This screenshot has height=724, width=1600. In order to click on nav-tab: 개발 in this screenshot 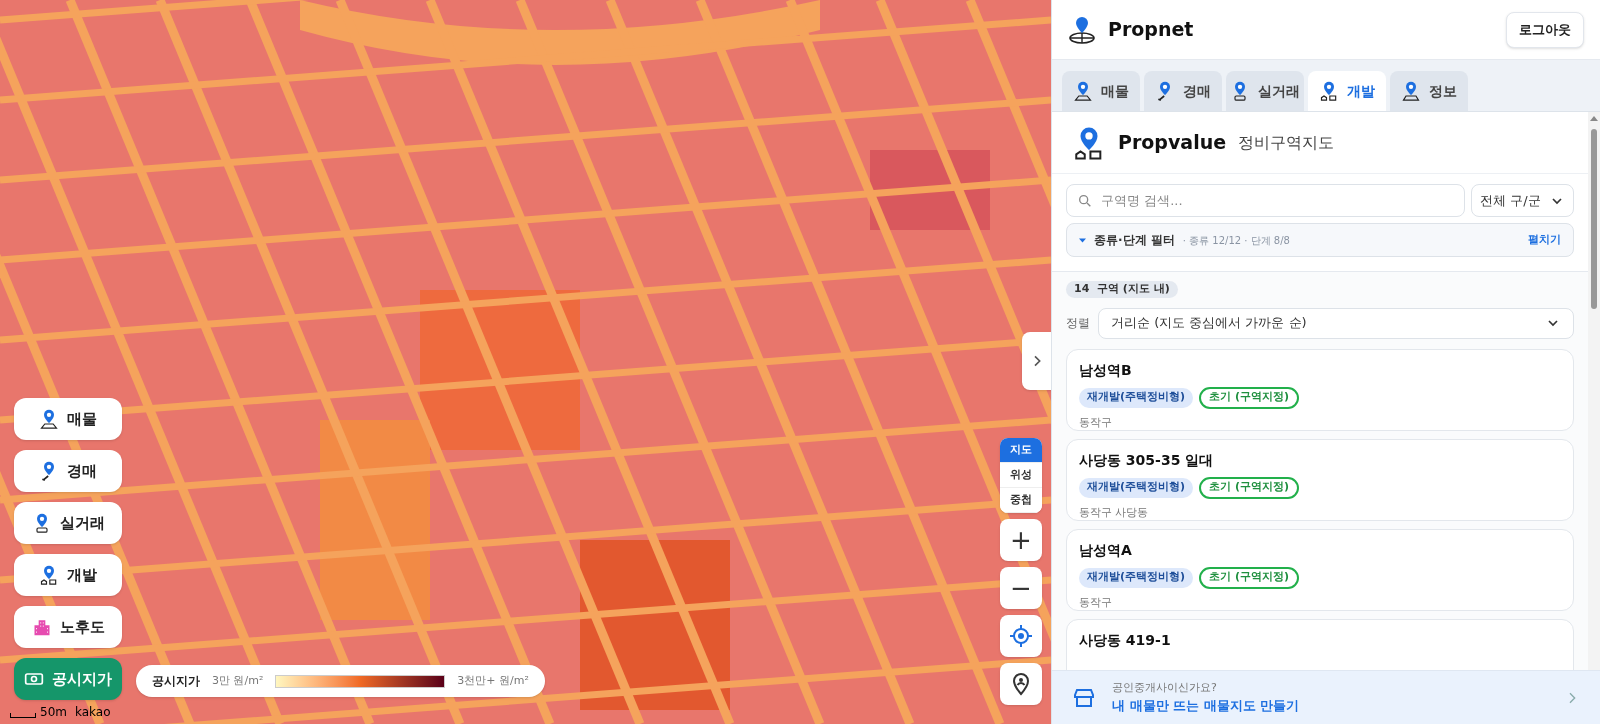, I will do `click(1347, 91)`.